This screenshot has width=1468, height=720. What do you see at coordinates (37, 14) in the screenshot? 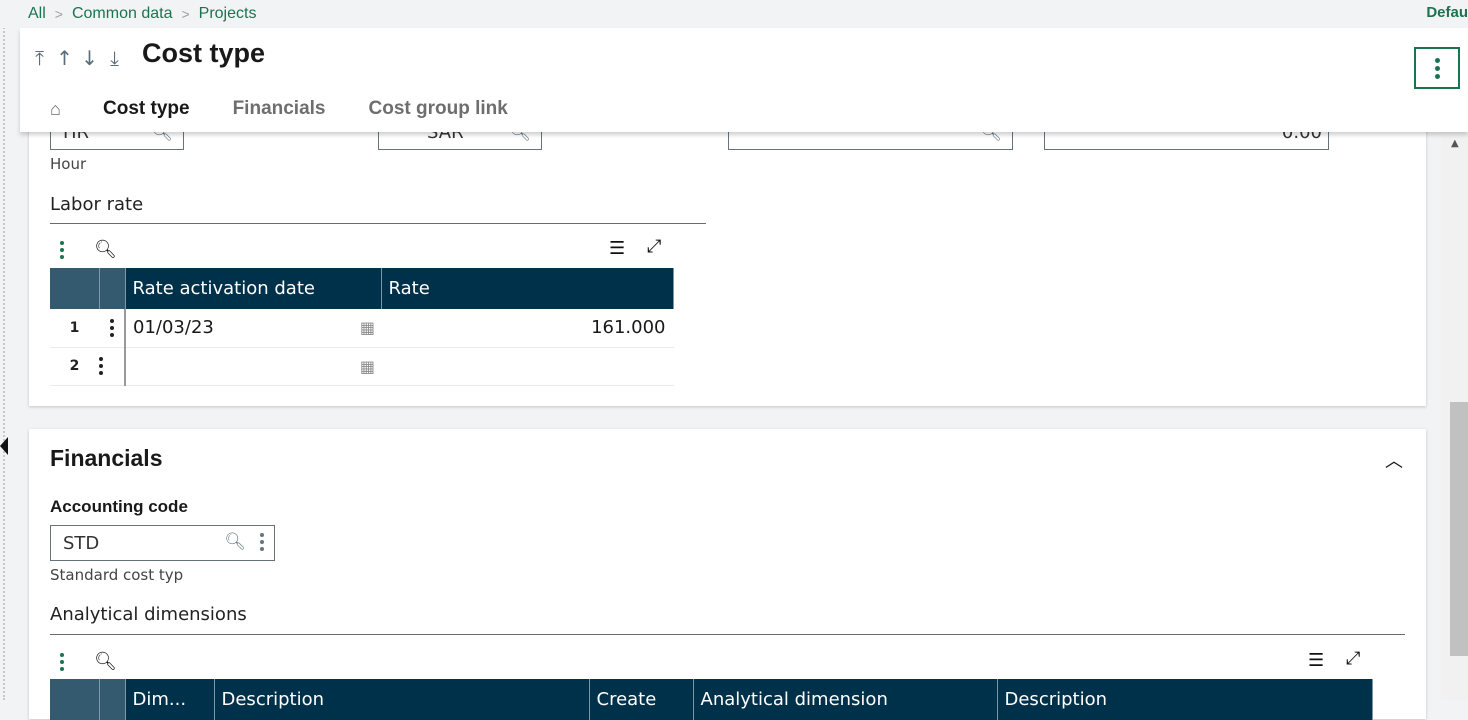
I see `breadcrumb-all: All` at bounding box center [37, 14].